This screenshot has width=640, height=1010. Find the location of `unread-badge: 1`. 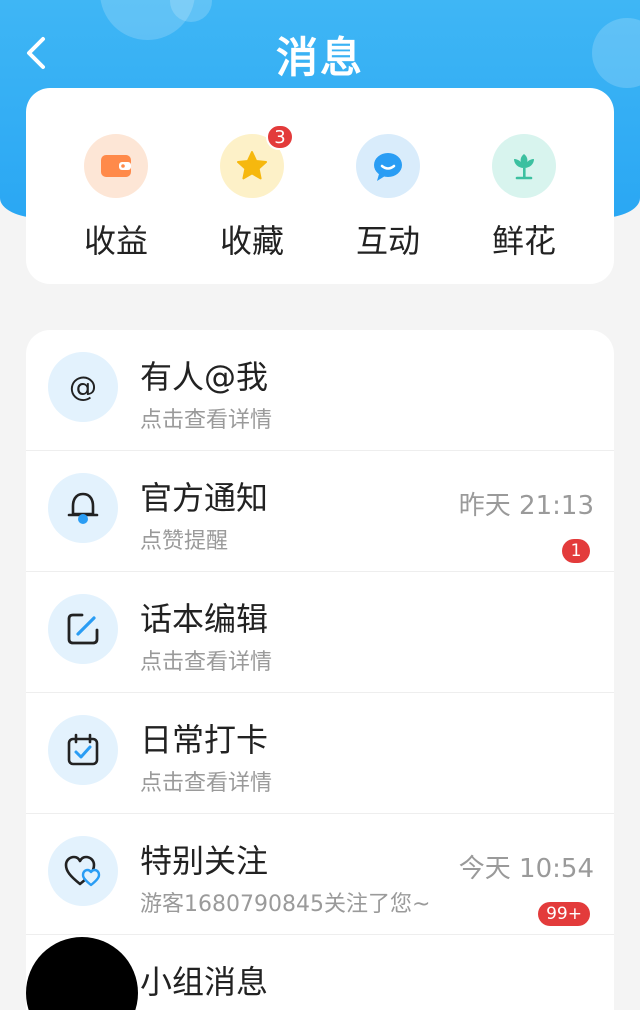

unread-badge: 1 is located at coordinates (576, 551).